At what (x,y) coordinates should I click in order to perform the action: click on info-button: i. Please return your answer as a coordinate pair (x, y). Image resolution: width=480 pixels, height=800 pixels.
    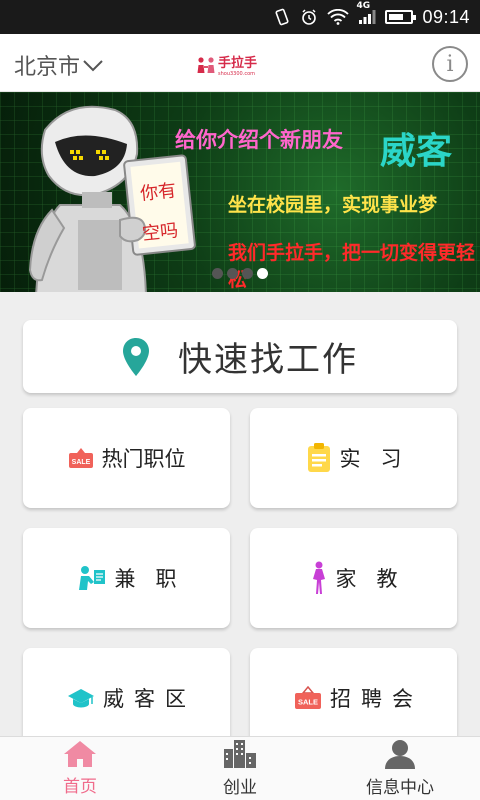
    Looking at the image, I should click on (450, 64).